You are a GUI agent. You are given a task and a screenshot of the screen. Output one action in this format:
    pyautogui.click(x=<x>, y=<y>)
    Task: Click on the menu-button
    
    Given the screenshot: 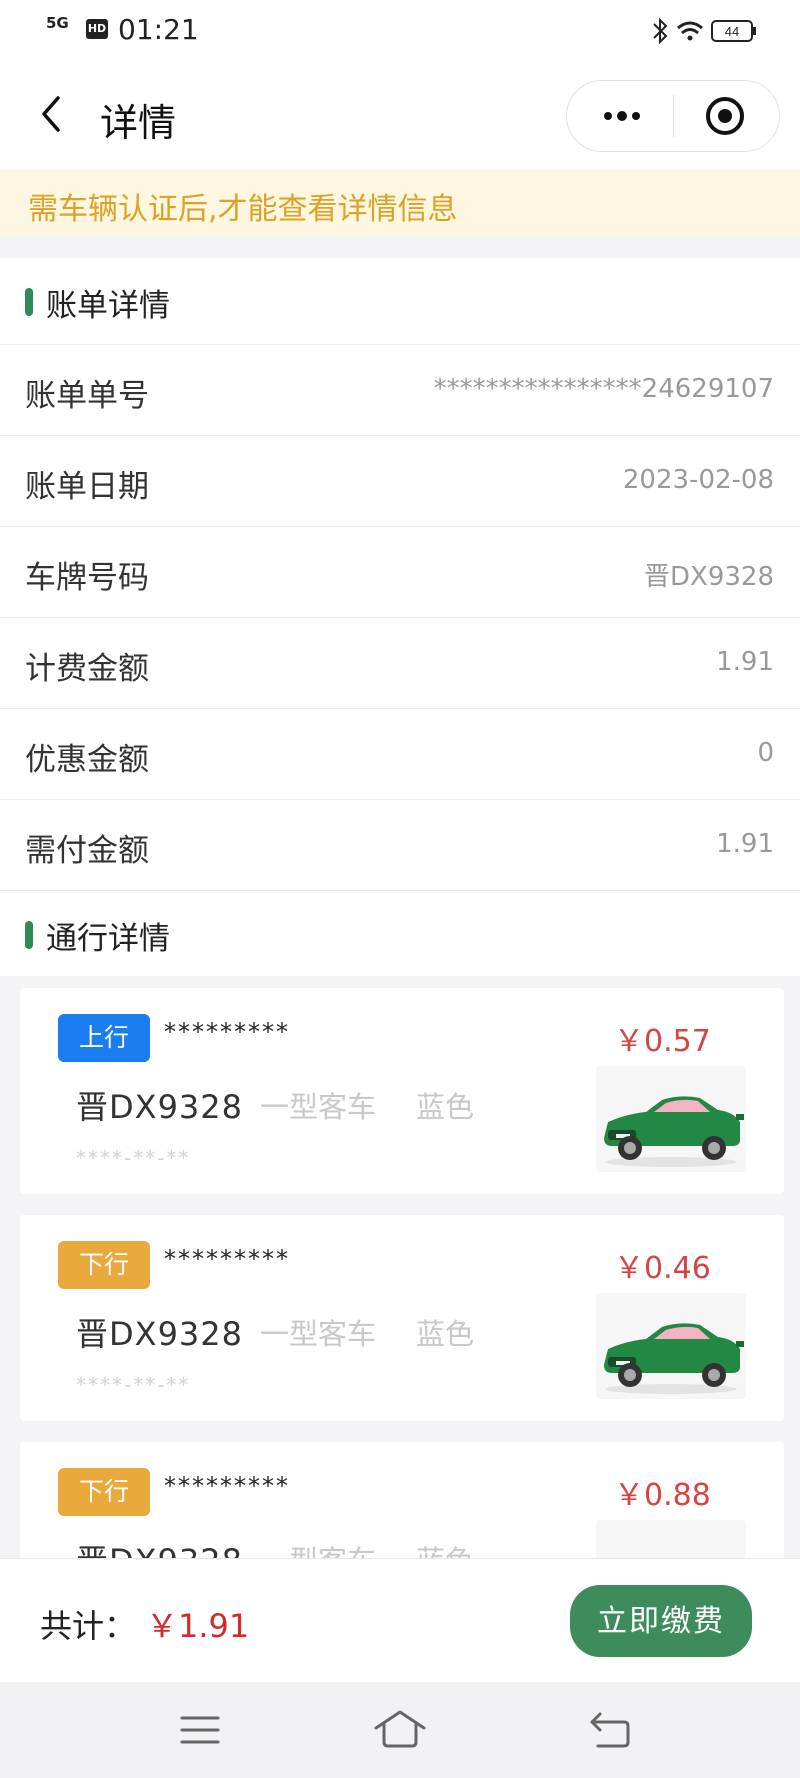 What is the action you would take?
    pyautogui.click(x=200, y=1730)
    